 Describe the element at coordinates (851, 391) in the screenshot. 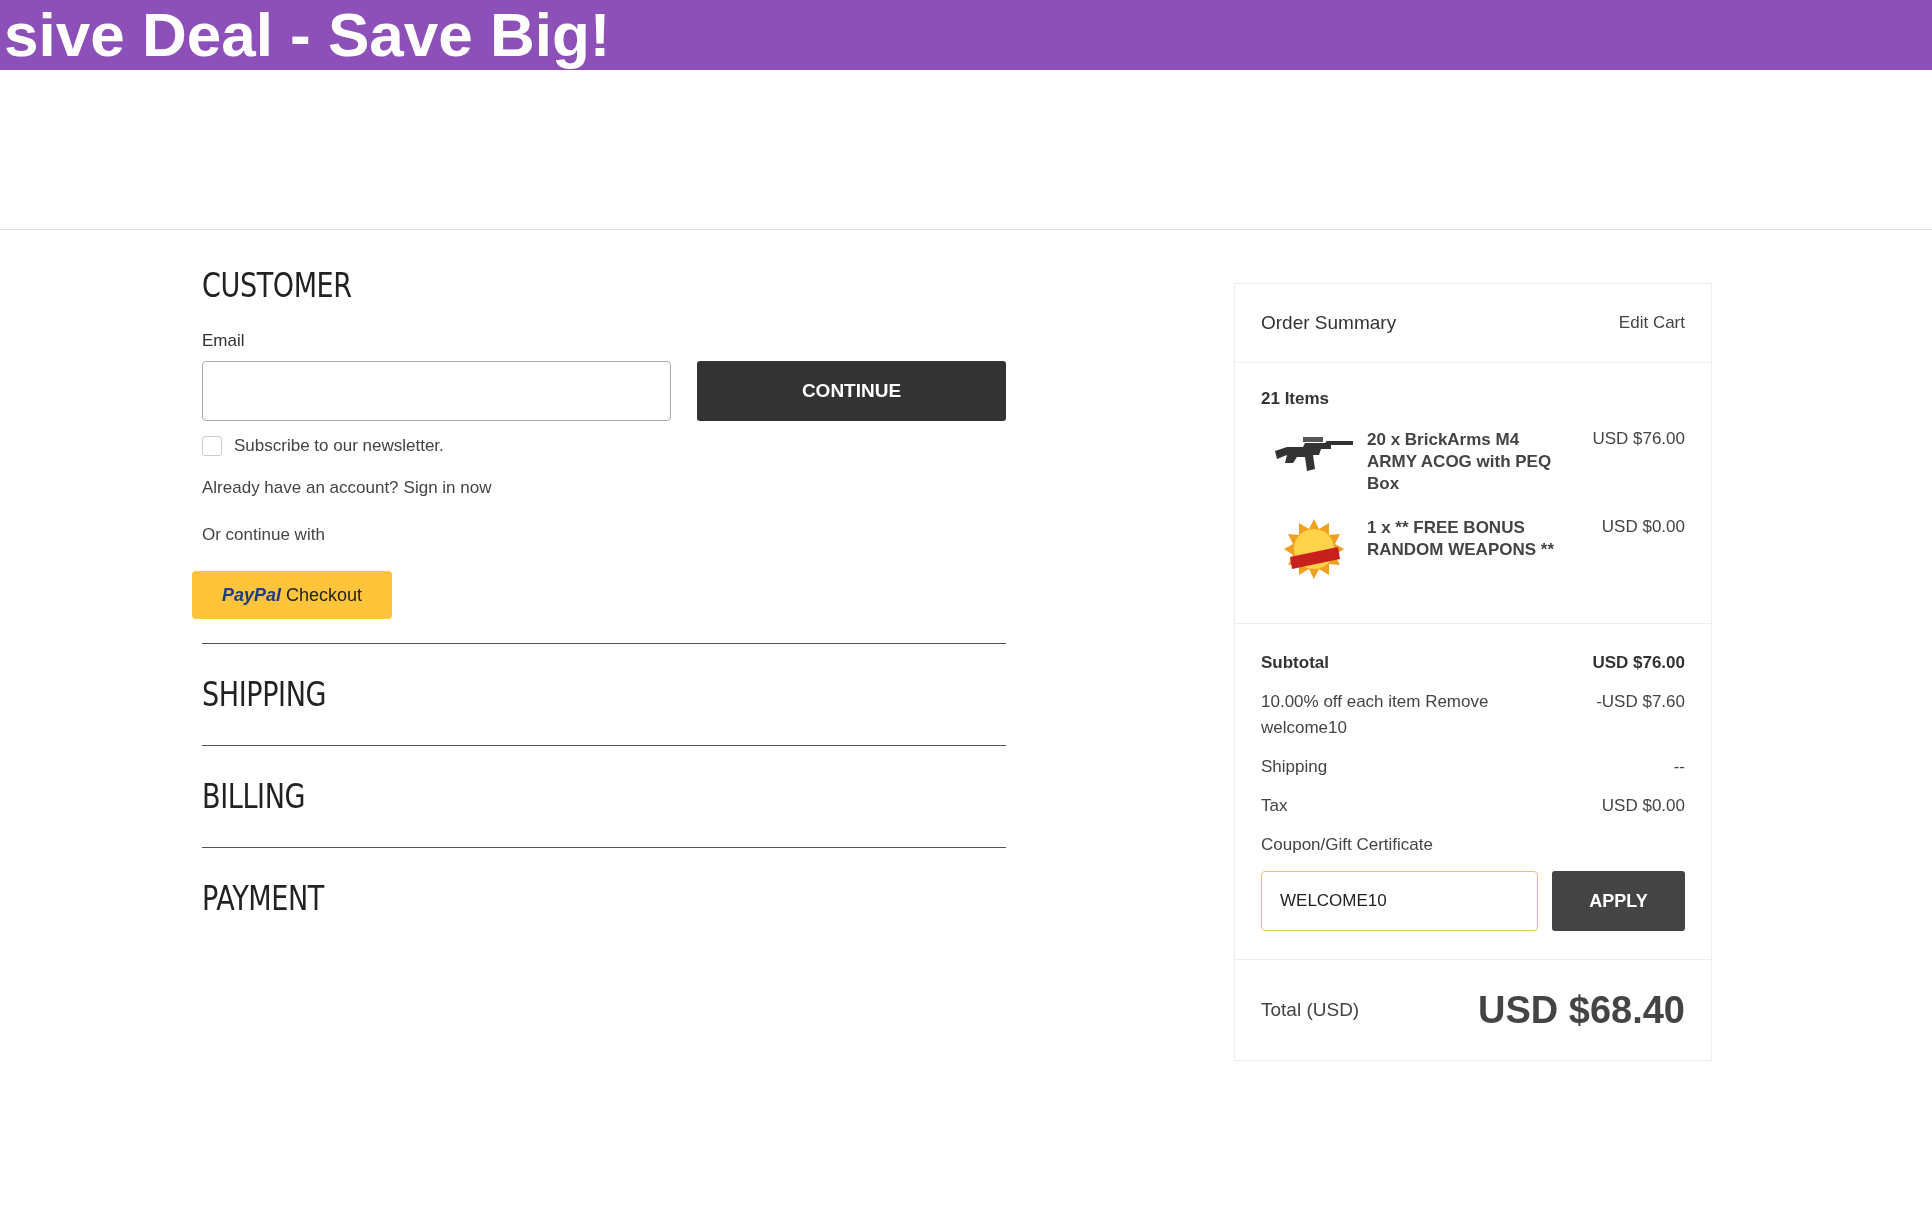

I see `continue-button: CONTINUE` at that location.